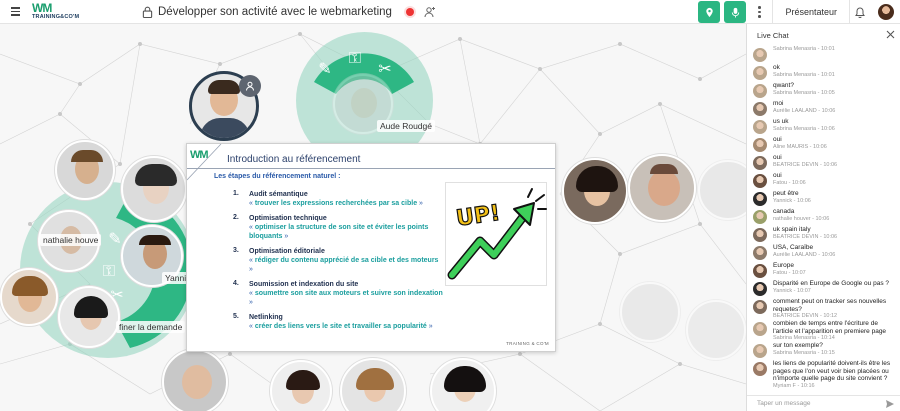 The height and width of the screenshot is (411, 900). I want to click on logo: WM TRAINING&CO'M, so click(72, 10).